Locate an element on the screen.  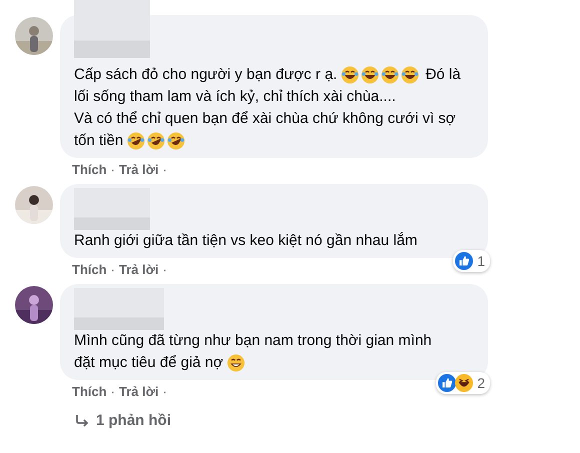
reaction-badge: 2 is located at coordinates (463, 383).